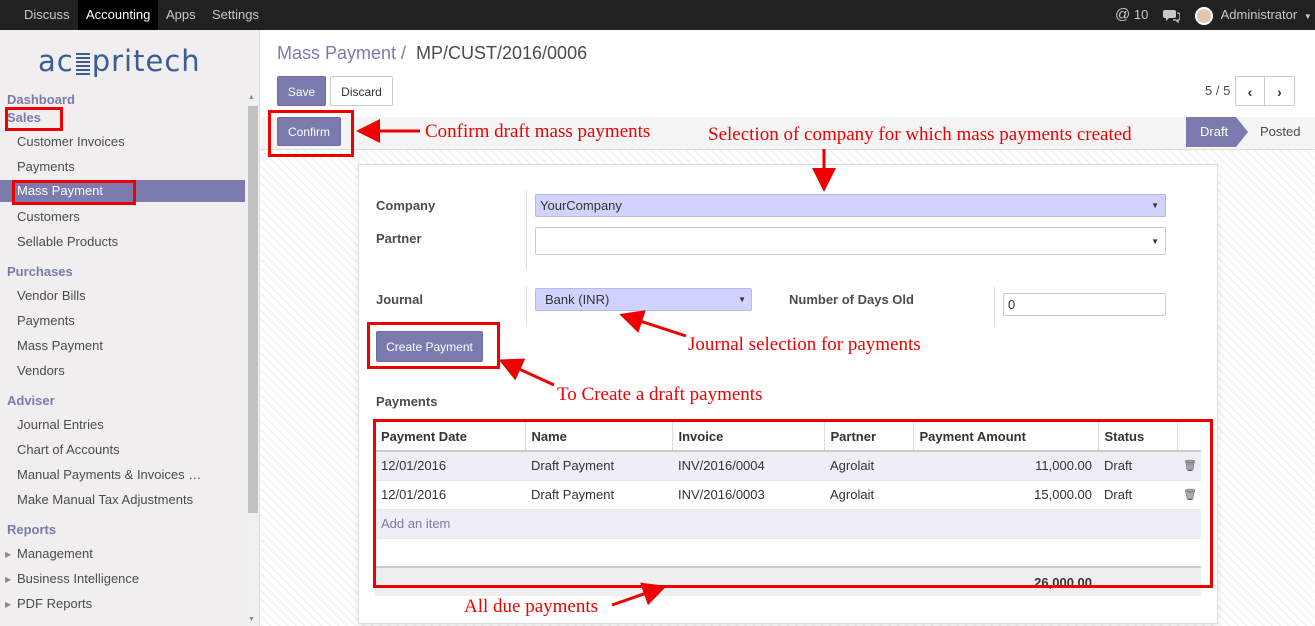  I want to click on days-old-label: Number of Days Old, so click(851, 299).